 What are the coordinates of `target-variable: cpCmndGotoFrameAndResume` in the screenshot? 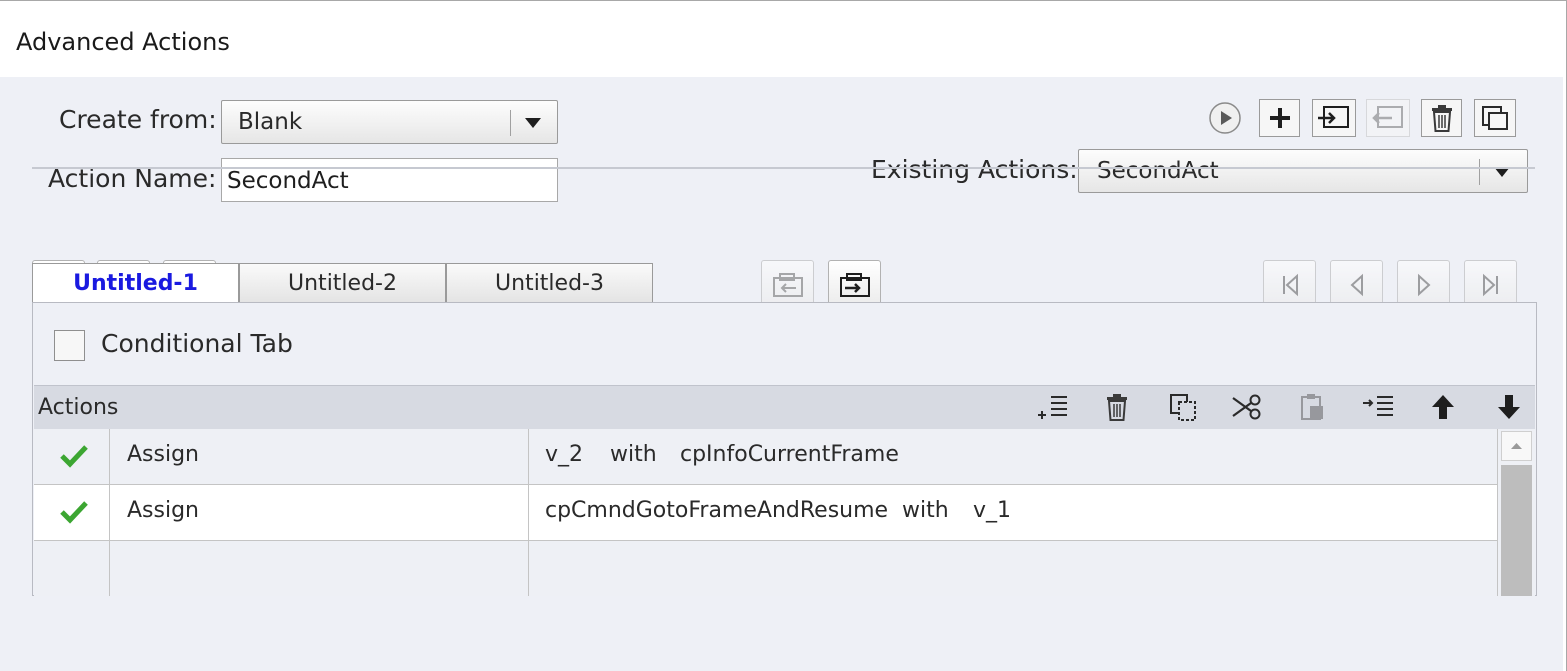 It's located at (717, 510).